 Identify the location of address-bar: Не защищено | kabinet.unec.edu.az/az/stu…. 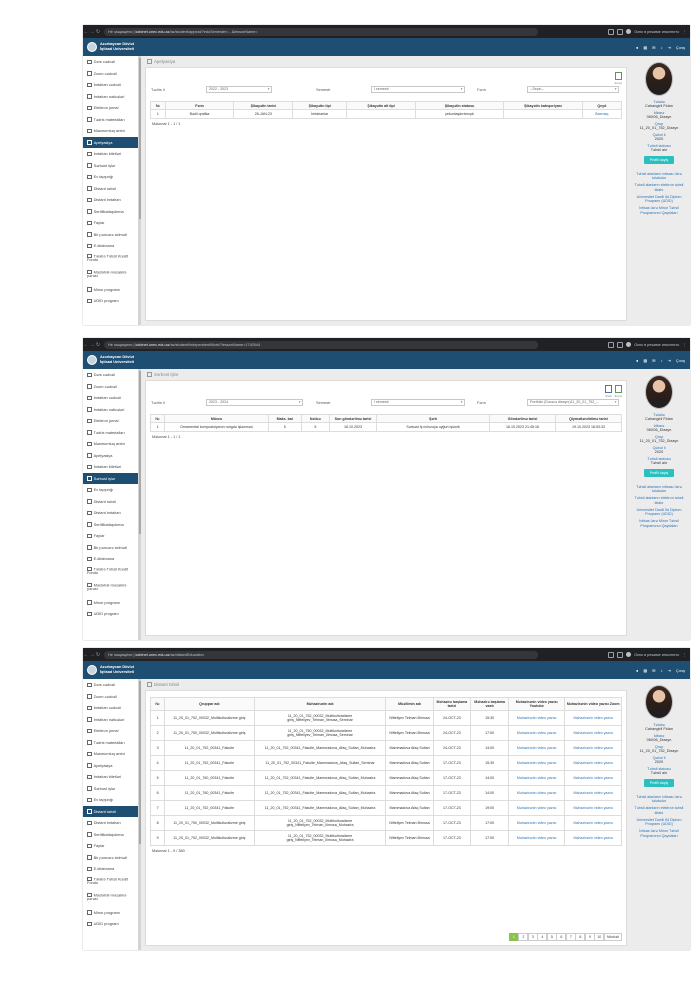
(321, 344).